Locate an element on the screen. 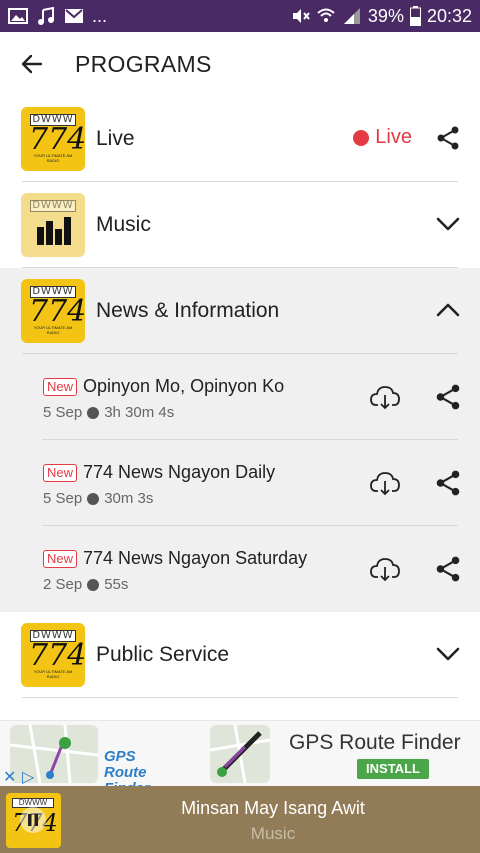  mute-icon is located at coordinates (301, 16).